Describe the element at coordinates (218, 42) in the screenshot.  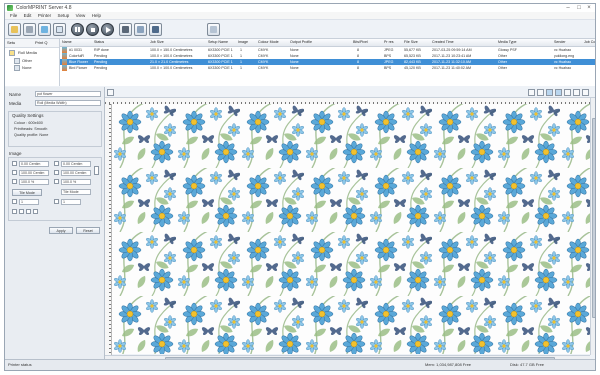
I see `col-setup-name: Setup Name` at that location.